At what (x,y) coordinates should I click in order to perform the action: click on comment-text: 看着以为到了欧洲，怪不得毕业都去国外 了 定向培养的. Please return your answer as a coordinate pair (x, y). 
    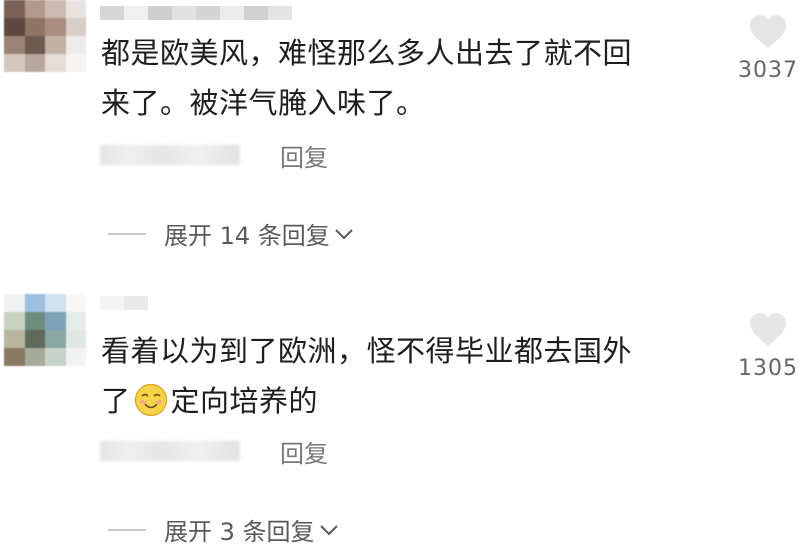
    Looking at the image, I should click on (406, 376).